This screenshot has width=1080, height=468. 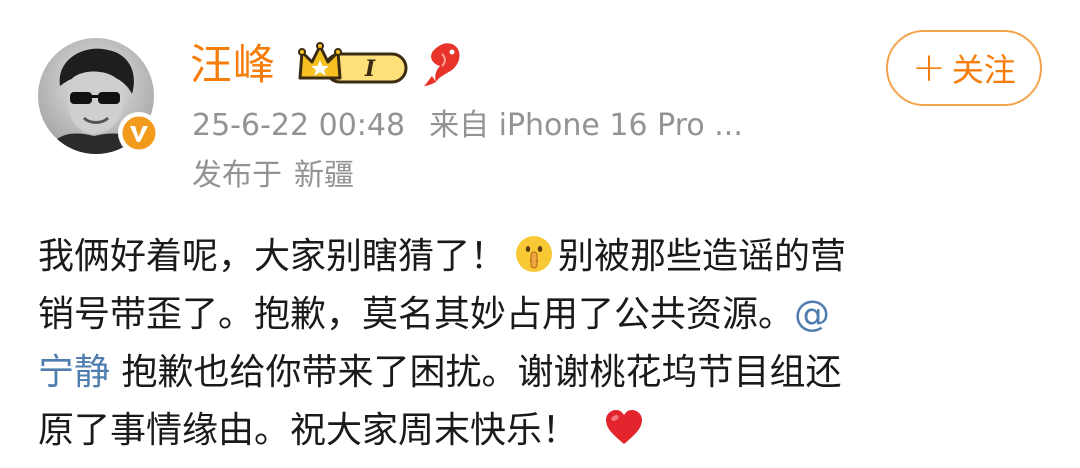 I want to click on content-line: 宁静 抱歉也给你带来了困扰。谢谢桃花坞节目组还, so click(x=543, y=373).